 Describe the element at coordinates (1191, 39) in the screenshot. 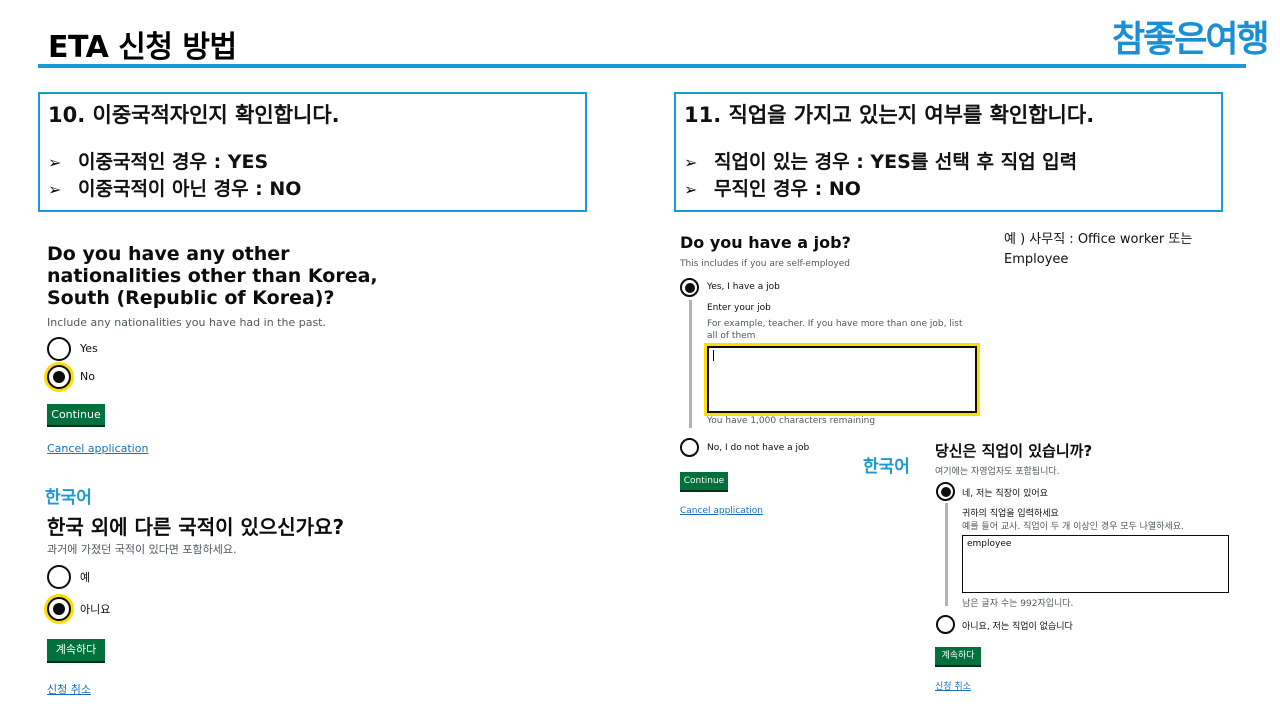

I see `brand-logo: 참좋은여행` at that location.